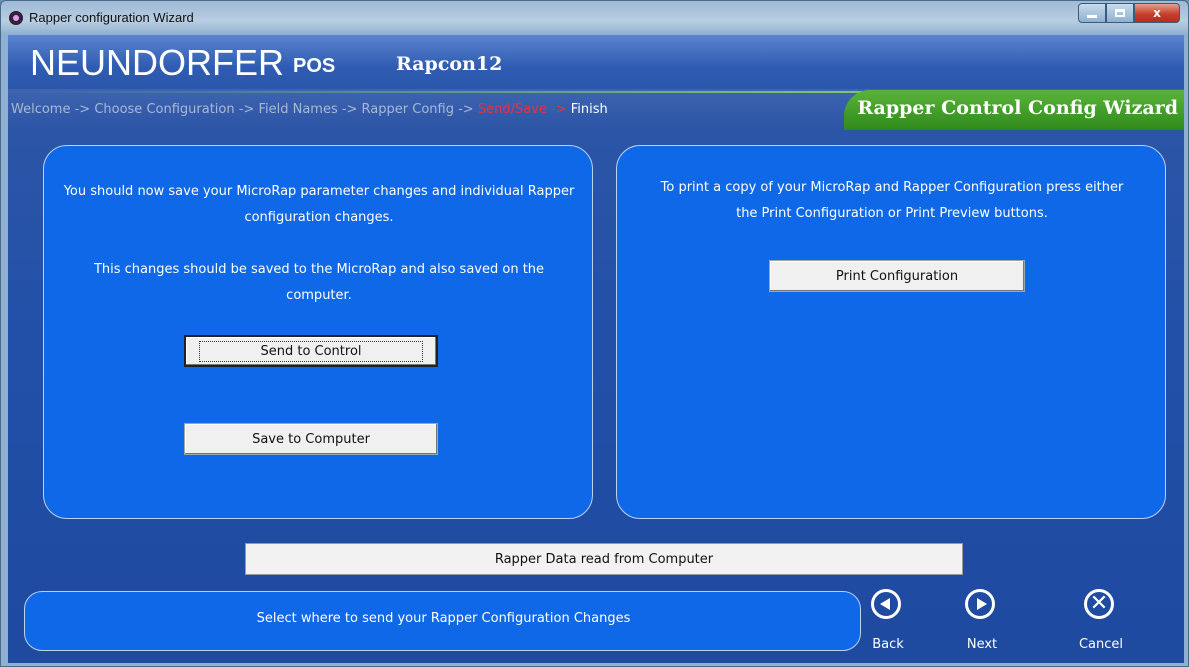 This screenshot has height=667, width=1189. I want to click on wizard-title: Rapper Control Config Wizard, so click(1017, 108).